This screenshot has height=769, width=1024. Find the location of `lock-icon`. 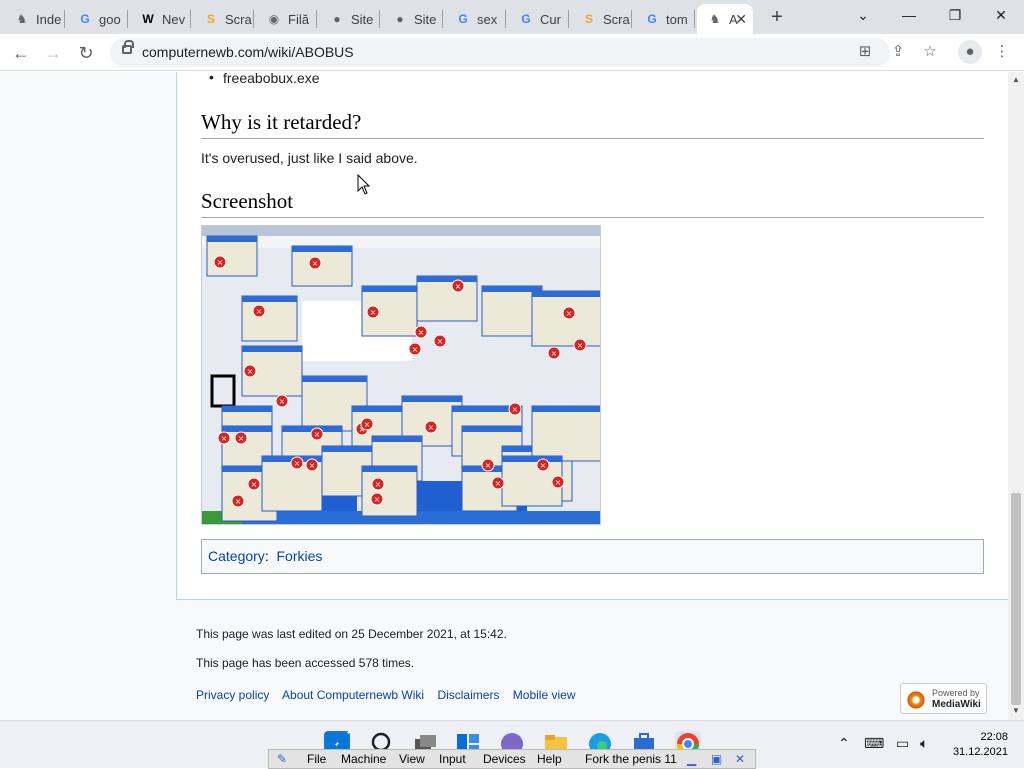

lock-icon is located at coordinates (128, 47).